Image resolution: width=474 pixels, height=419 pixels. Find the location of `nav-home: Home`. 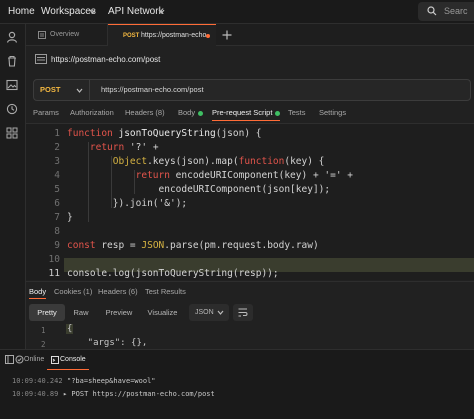

nav-home: Home is located at coordinates (21, 11).